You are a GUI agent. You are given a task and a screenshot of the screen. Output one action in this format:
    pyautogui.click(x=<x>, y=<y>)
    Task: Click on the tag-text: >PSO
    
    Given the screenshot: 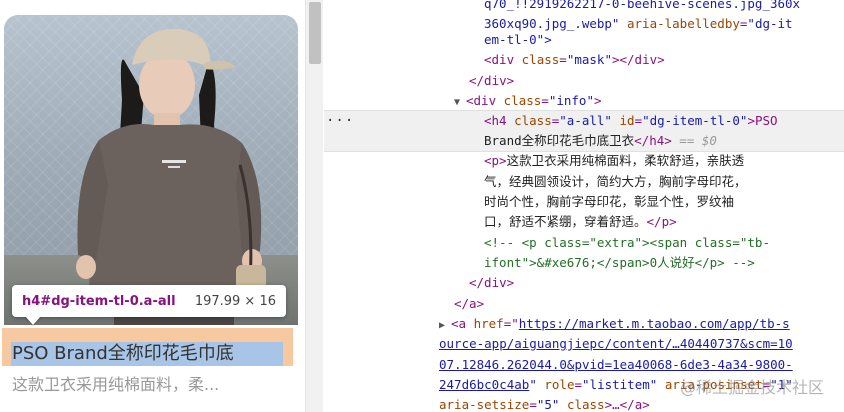 What is the action you would take?
    pyautogui.click(x=762, y=120)
    